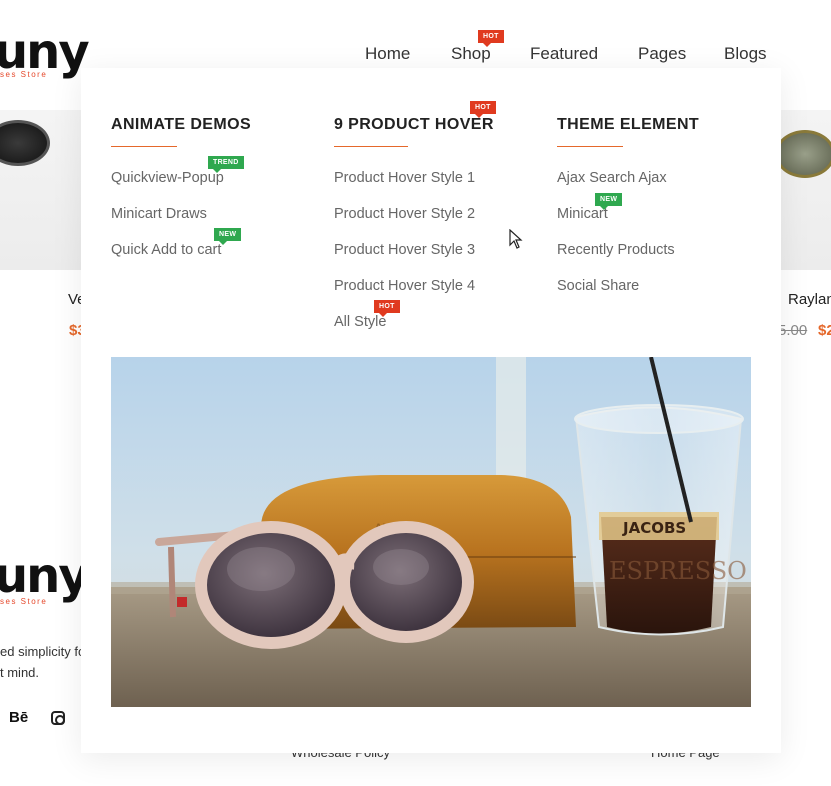  What do you see at coordinates (612, 178) in the screenshot?
I see `menu-link-ajax-search: Ajax Search Ajax` at bounding box center [612, 178].